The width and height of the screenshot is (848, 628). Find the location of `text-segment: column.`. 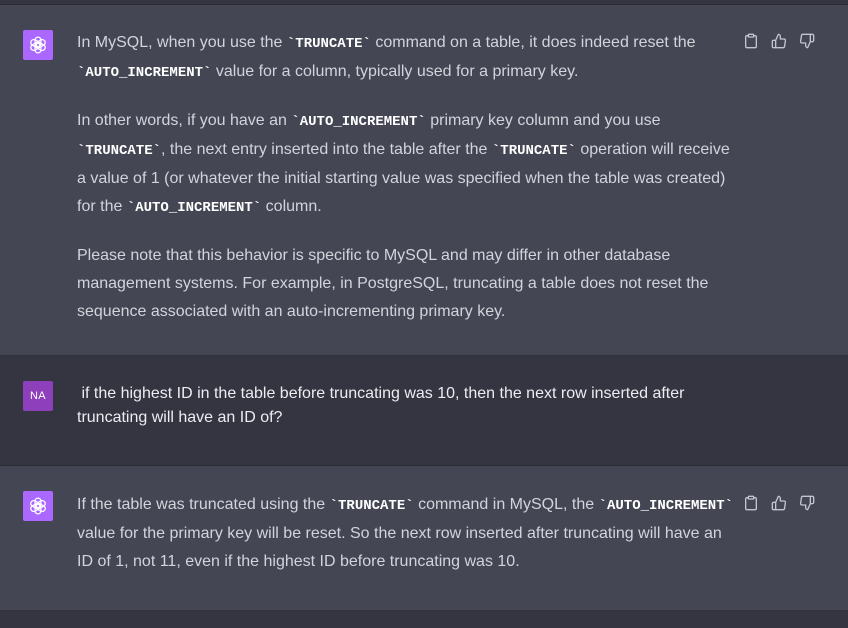

text-segment: column. is located at coordinates (291, 206).